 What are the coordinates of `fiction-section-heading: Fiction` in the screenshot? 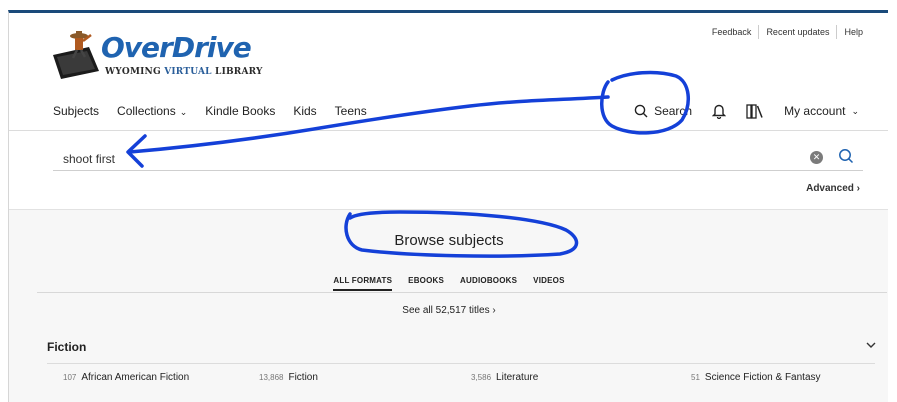 It's located at (67, 347).